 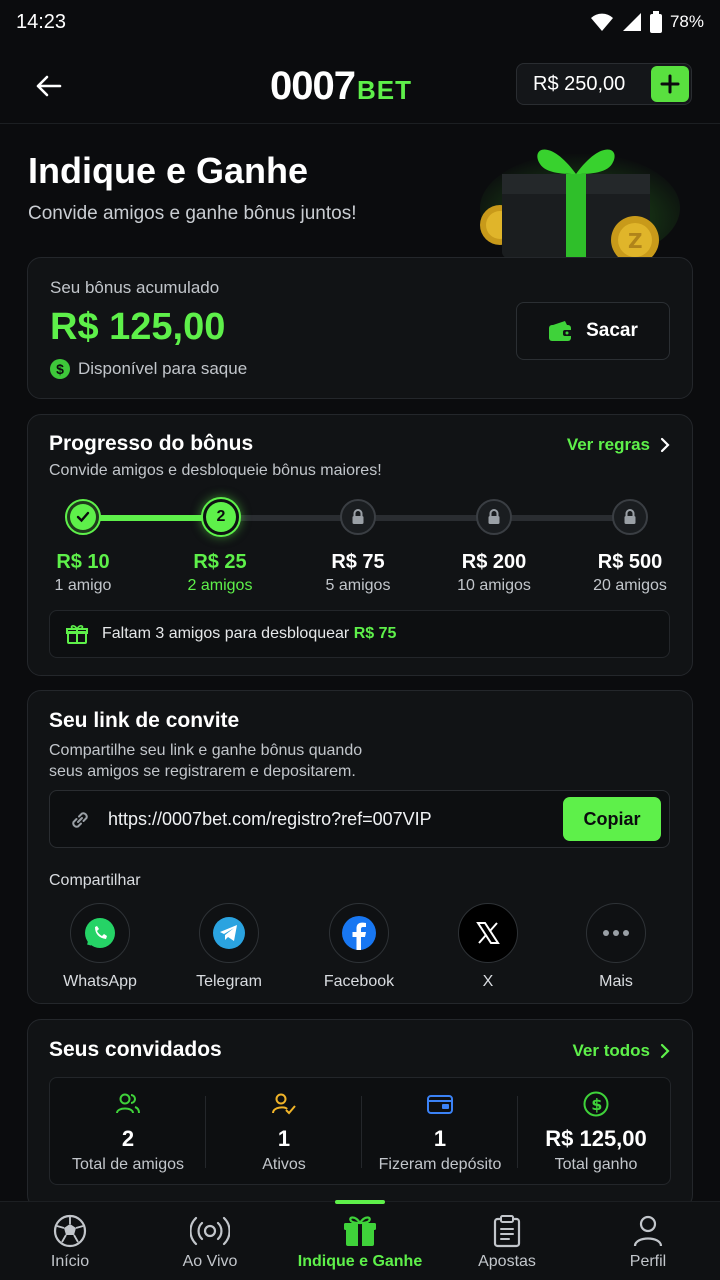 What do you see at coordinates (341, 86) in the screenshot?
I see `brand-logo: 0007 BET` at bounding box center [341, 86].